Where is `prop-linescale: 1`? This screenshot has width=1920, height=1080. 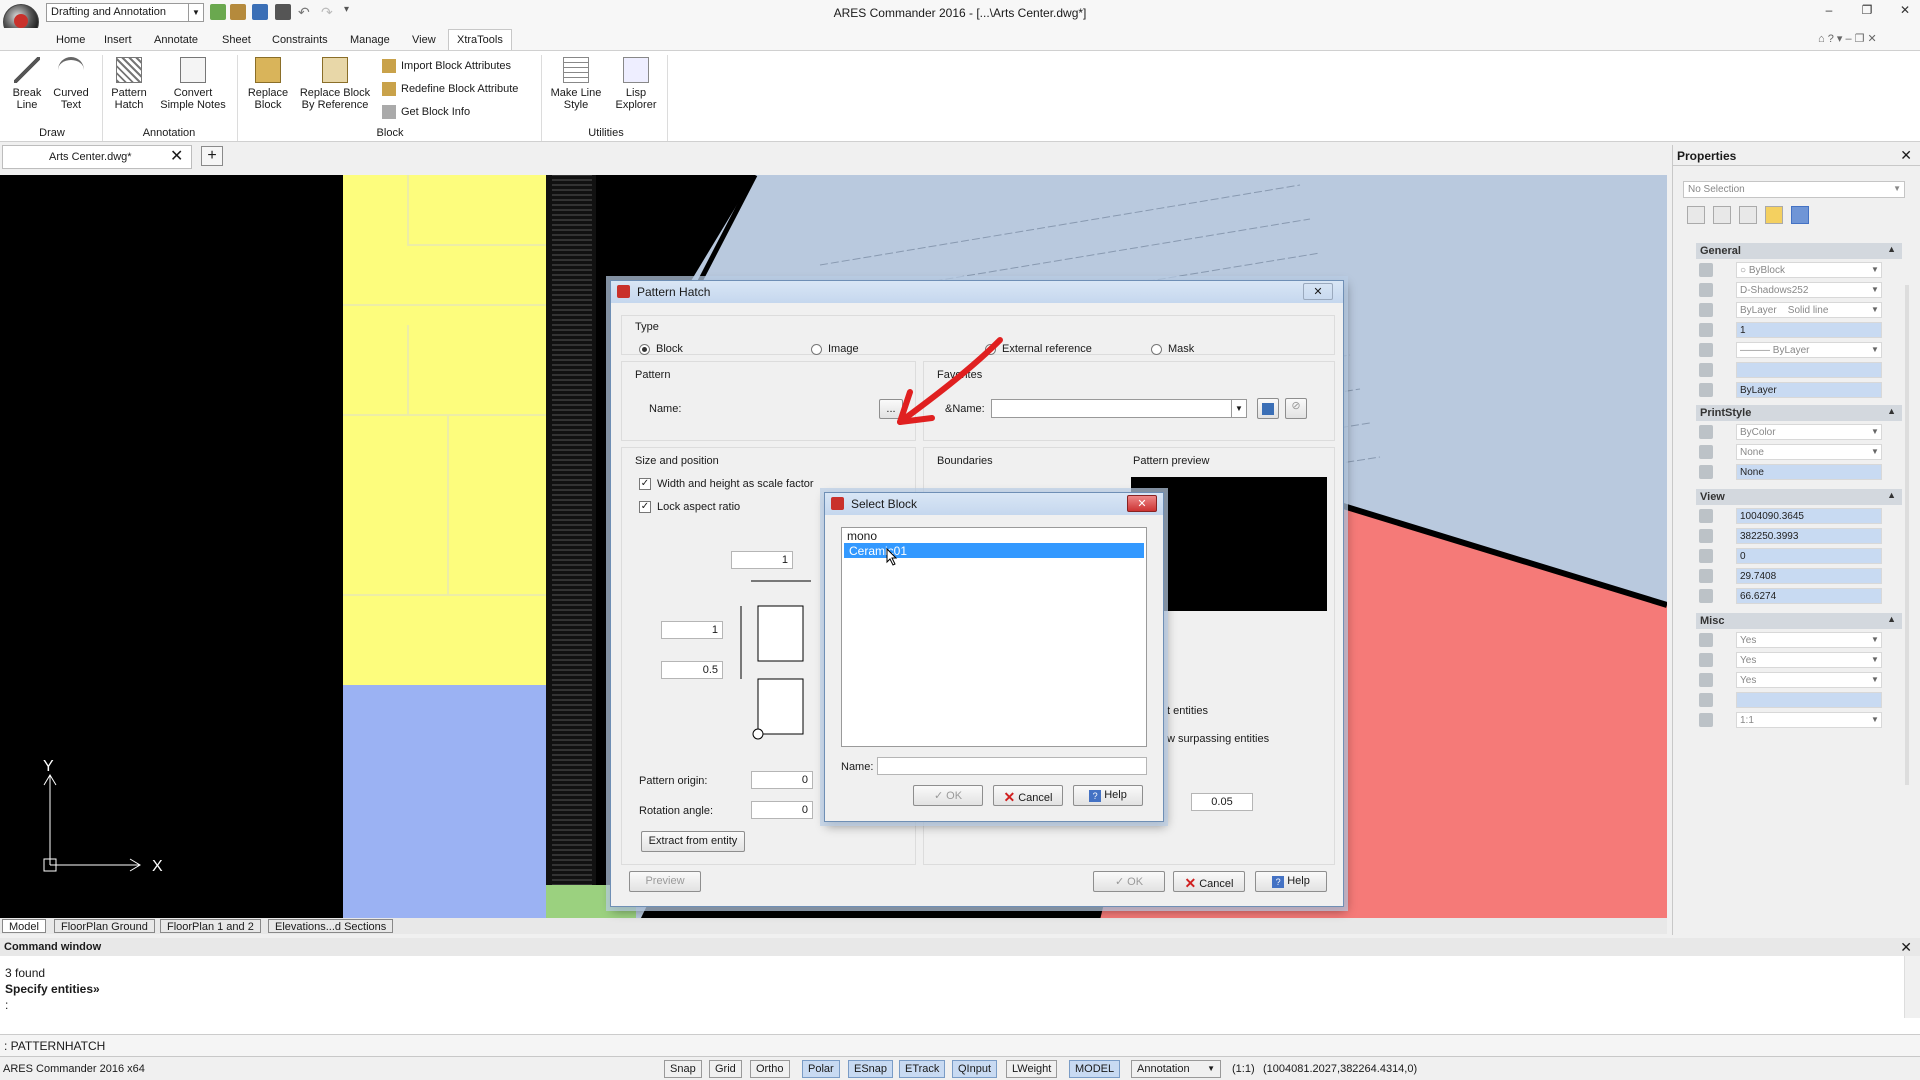
prop-linescale: 1 is located at coordinates (1799, 330).